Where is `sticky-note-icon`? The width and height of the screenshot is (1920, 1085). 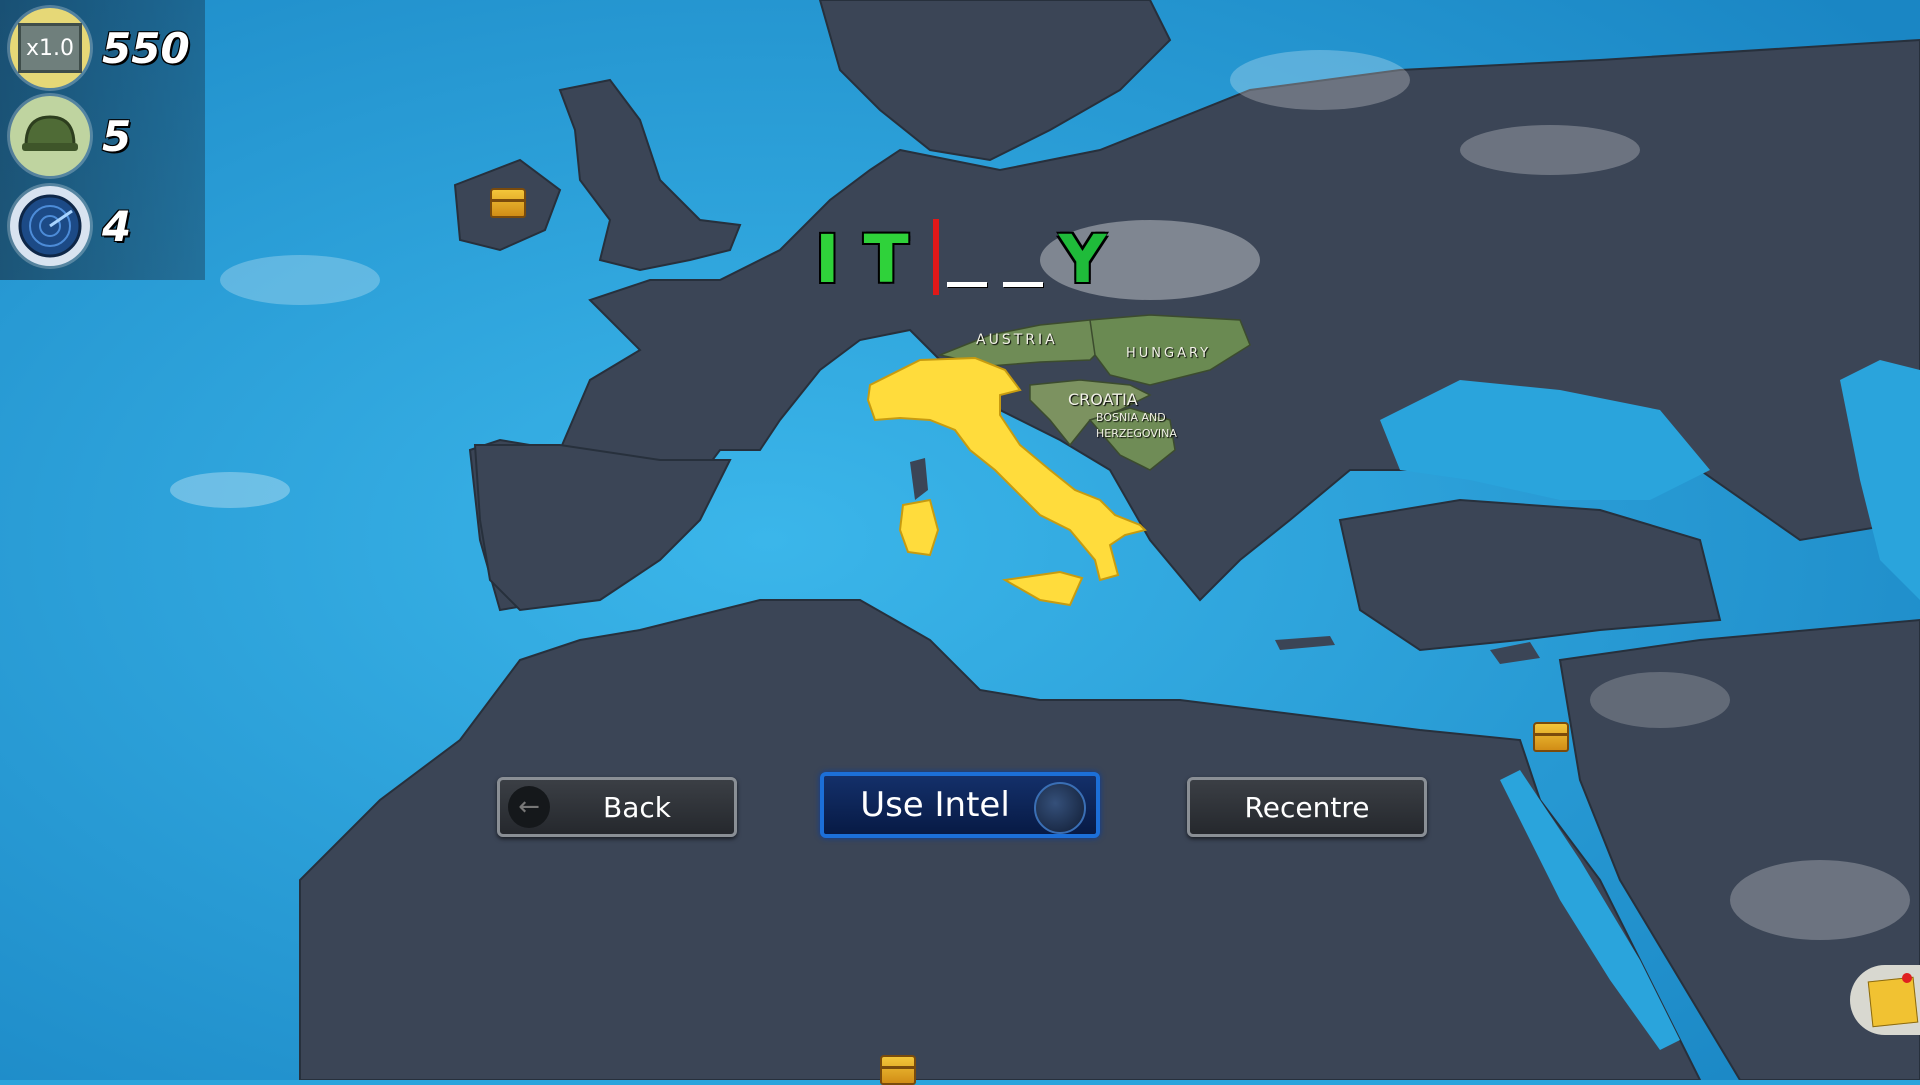
sticky-note-icon is located at coordinates (1893, 1002).